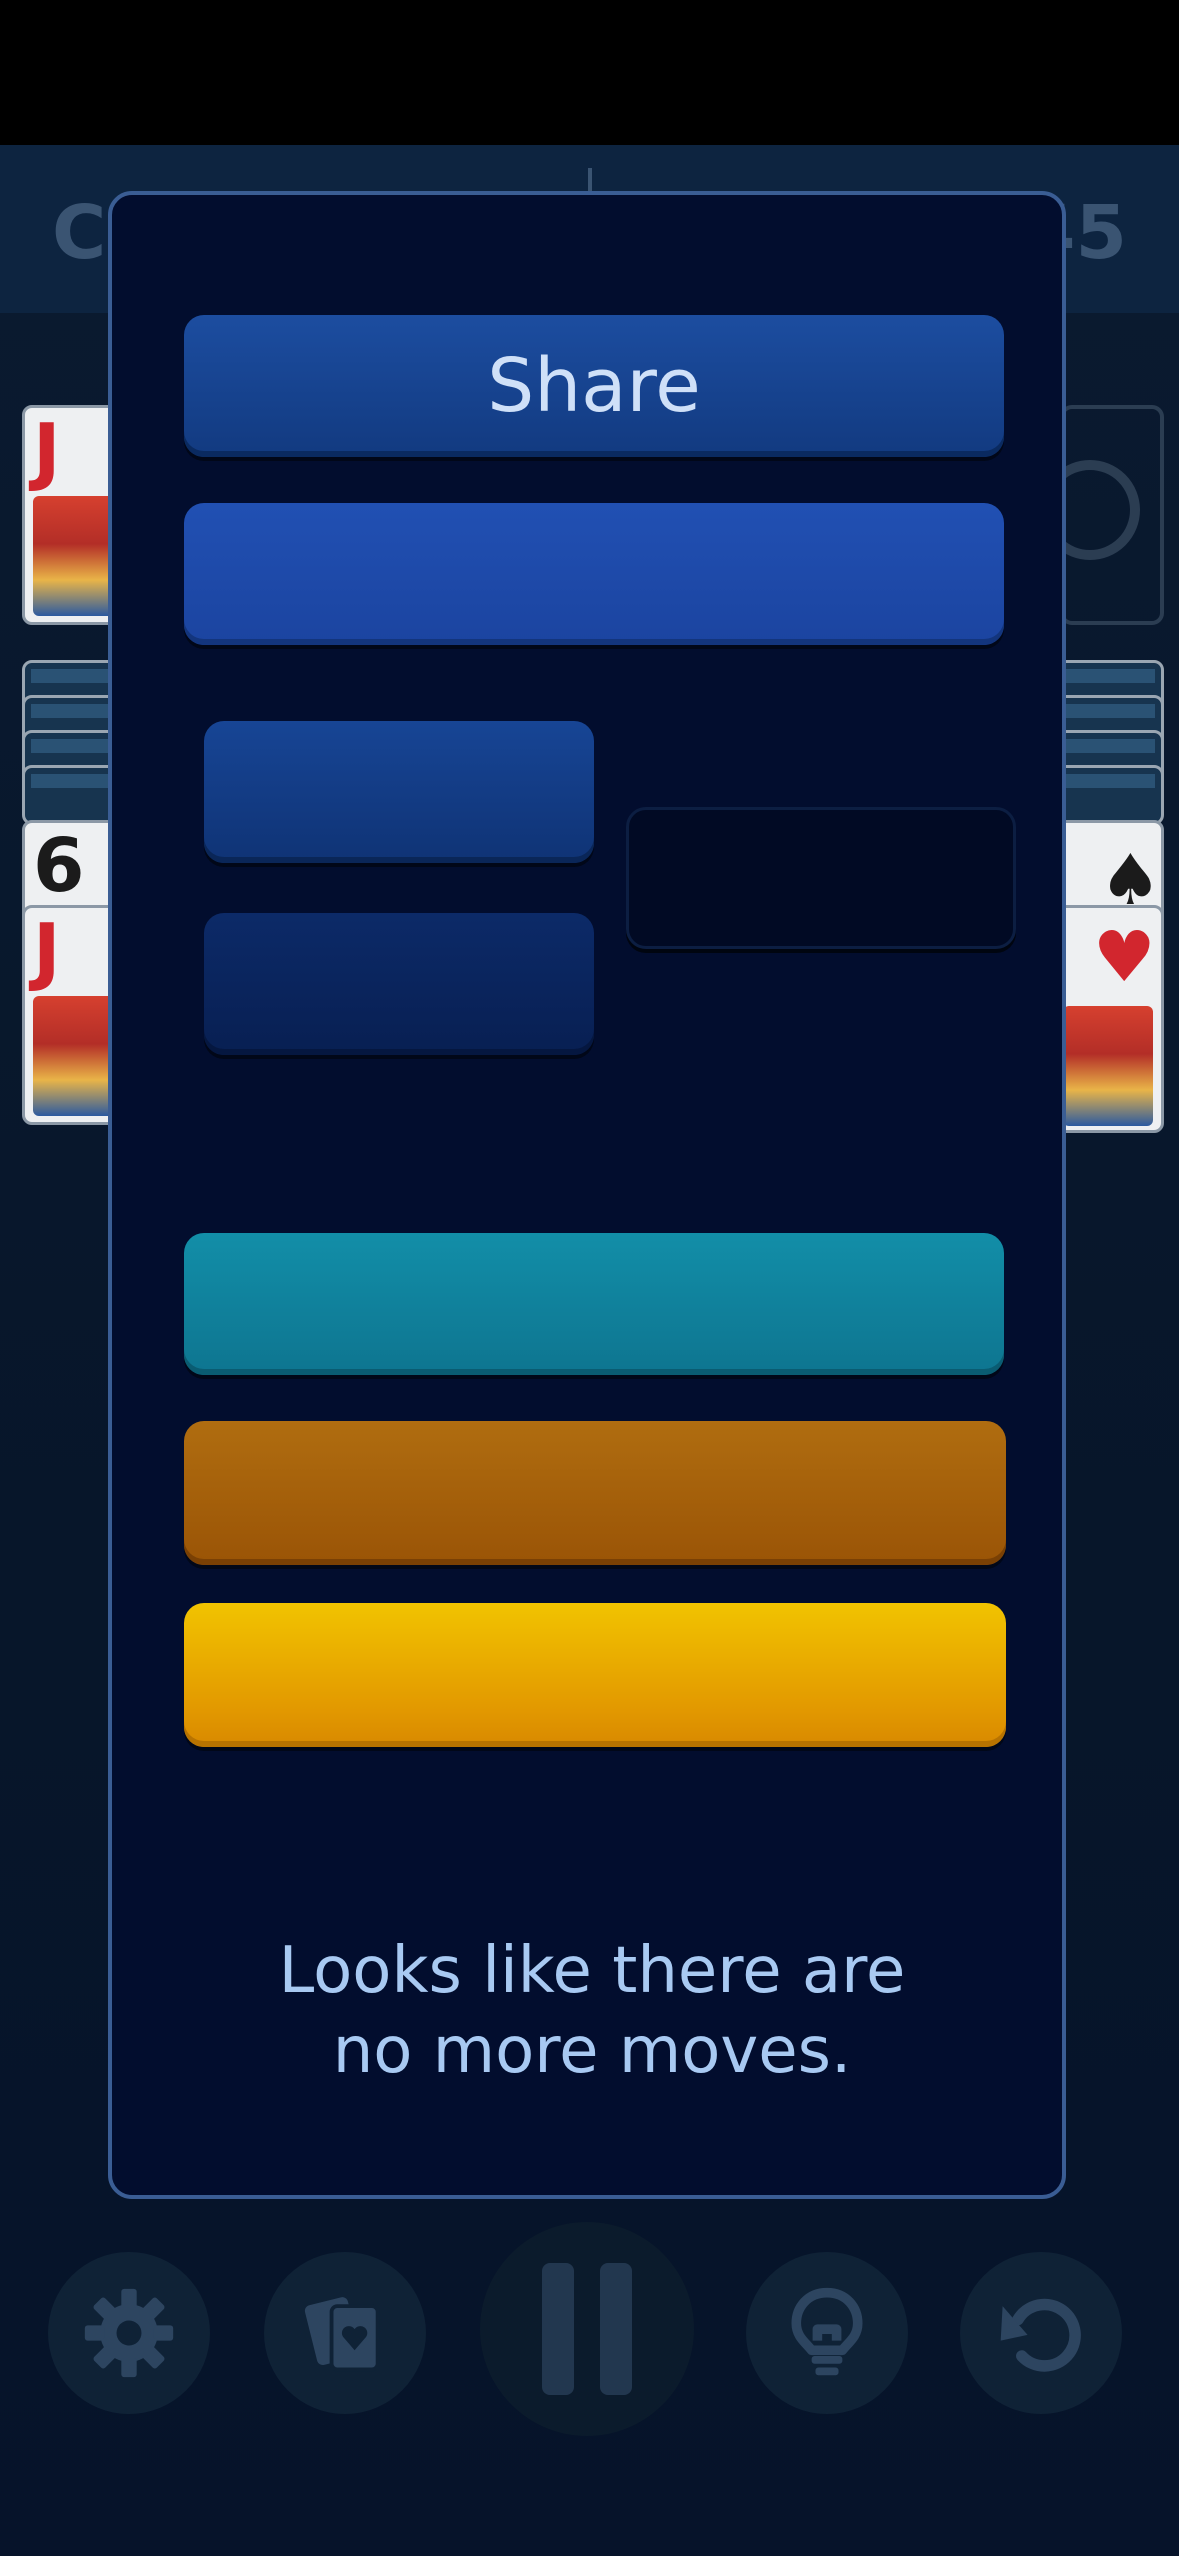  I want to click on cards-icon, so click(342, 2334).